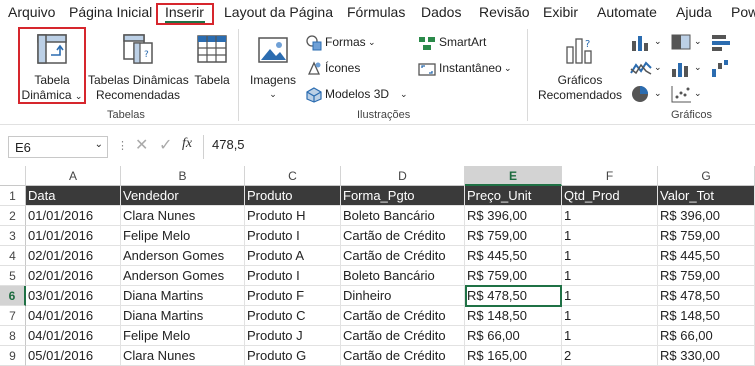  I want to click on header-cell: Valor_Tot, so click(706, 196).